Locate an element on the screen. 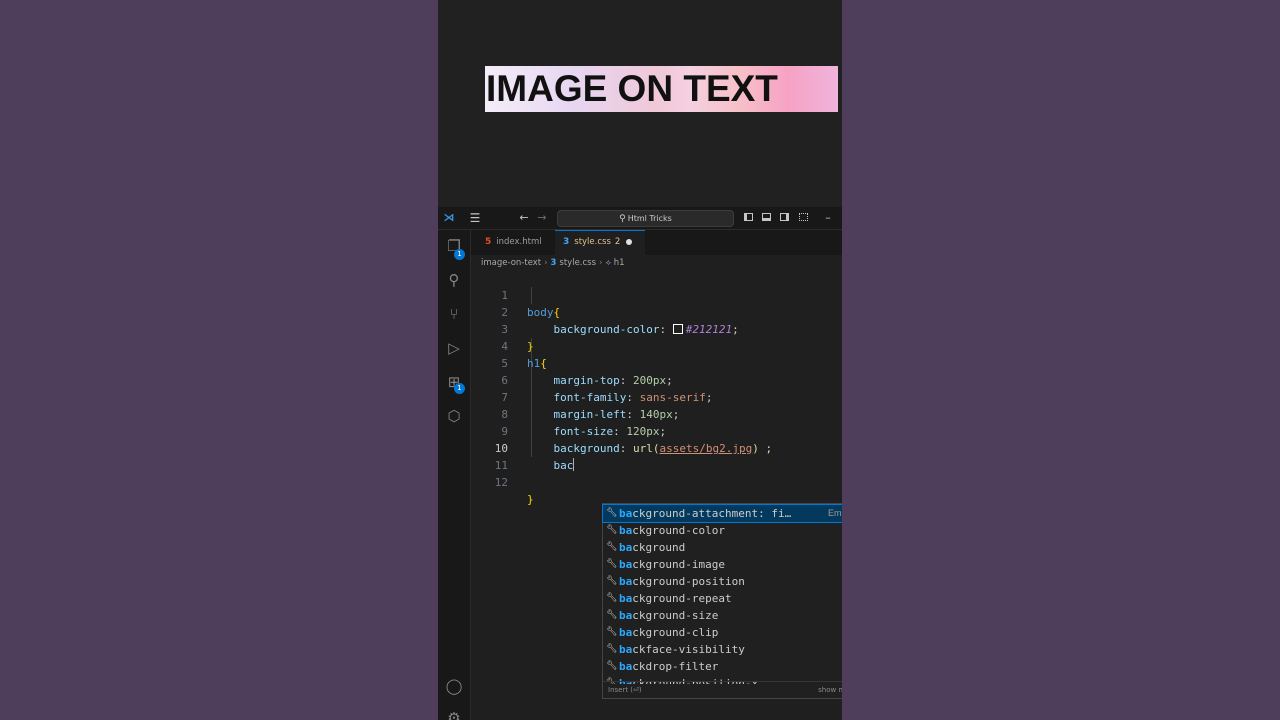 The image size is (1280, 720). code-line: 11 is located at coordinates (497, 456).